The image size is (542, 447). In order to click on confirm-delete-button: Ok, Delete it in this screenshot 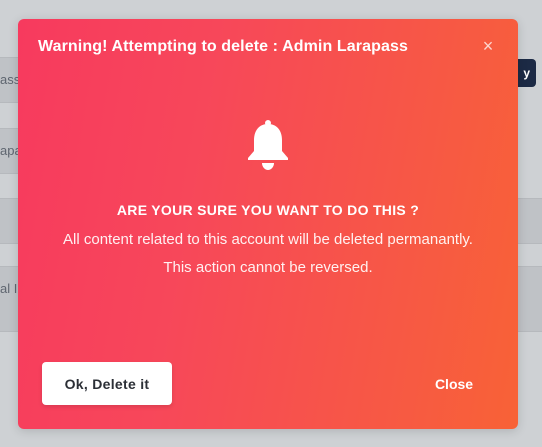, I will do `click(107, 383)`.